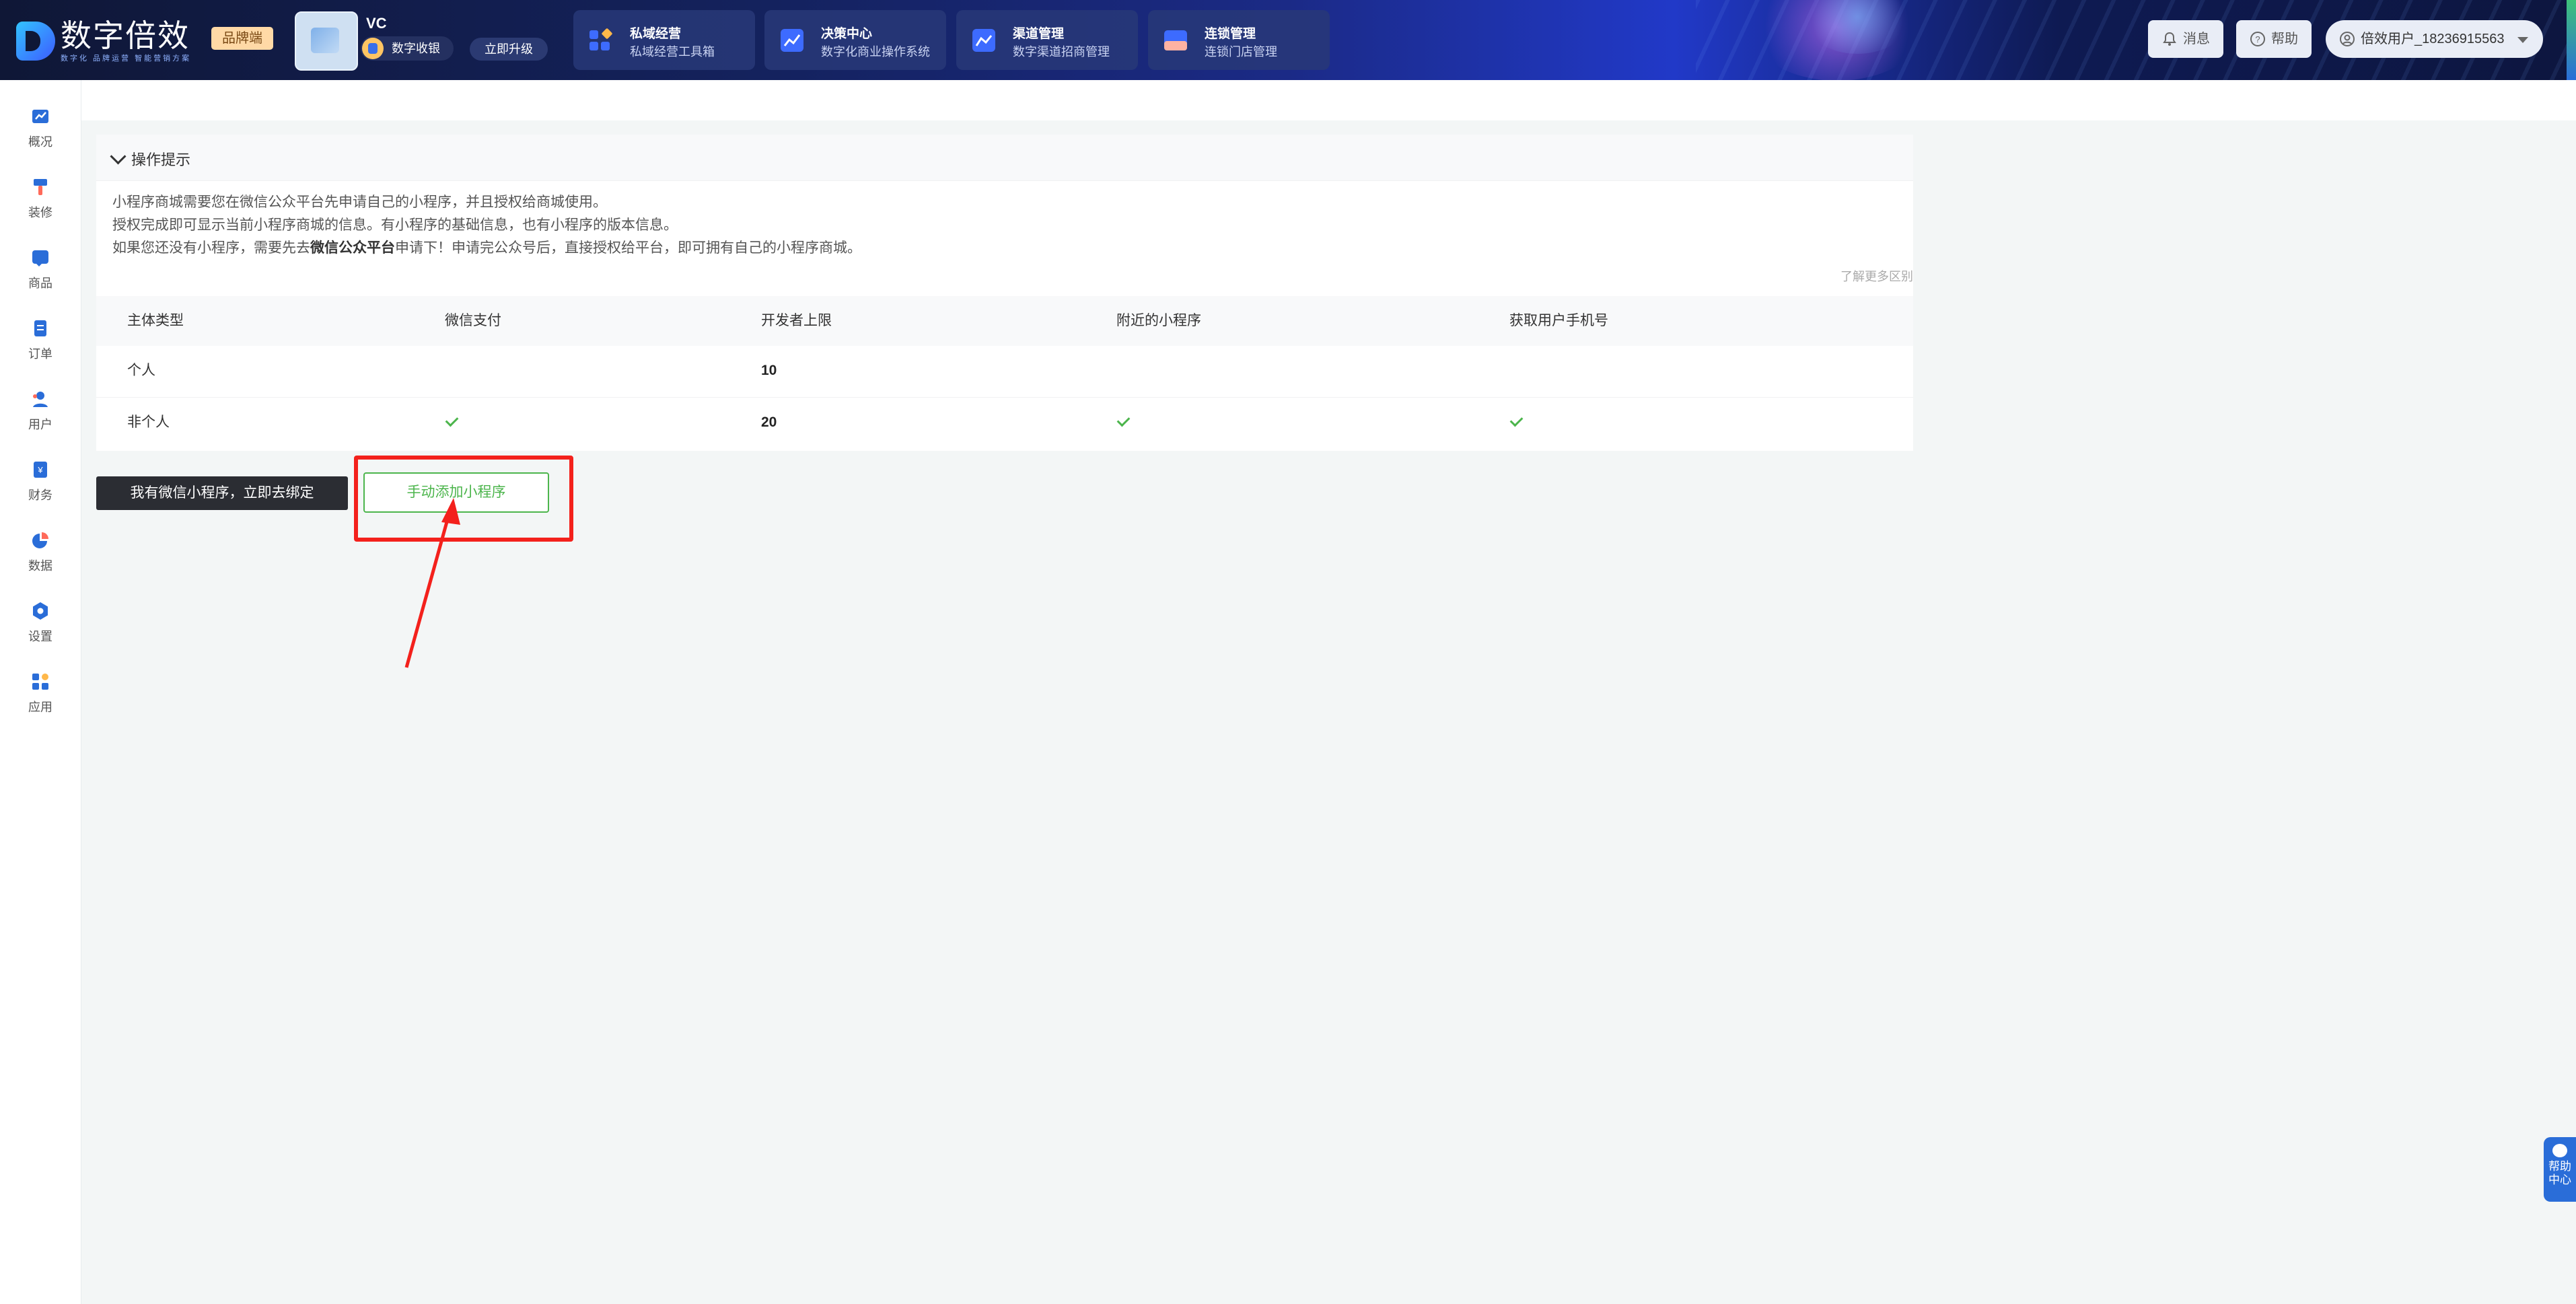 The width and height of the screenshot is (2576, 1304). What do you see at coordinates (1230, 34) in the screenshot?
I see `nav-title: 连锁管理` at bounding box center [1230, 34].